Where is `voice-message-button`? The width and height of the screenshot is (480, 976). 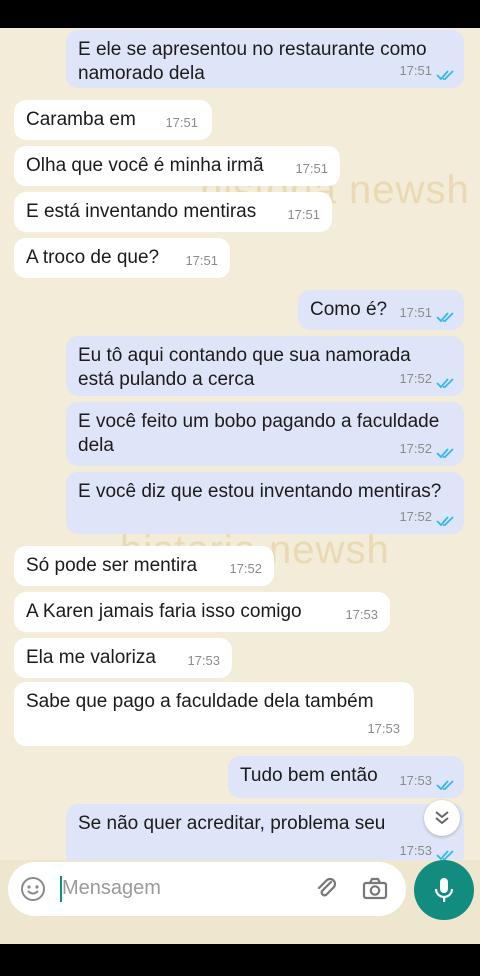
voice-message-button is located at coordinates (444, 890).